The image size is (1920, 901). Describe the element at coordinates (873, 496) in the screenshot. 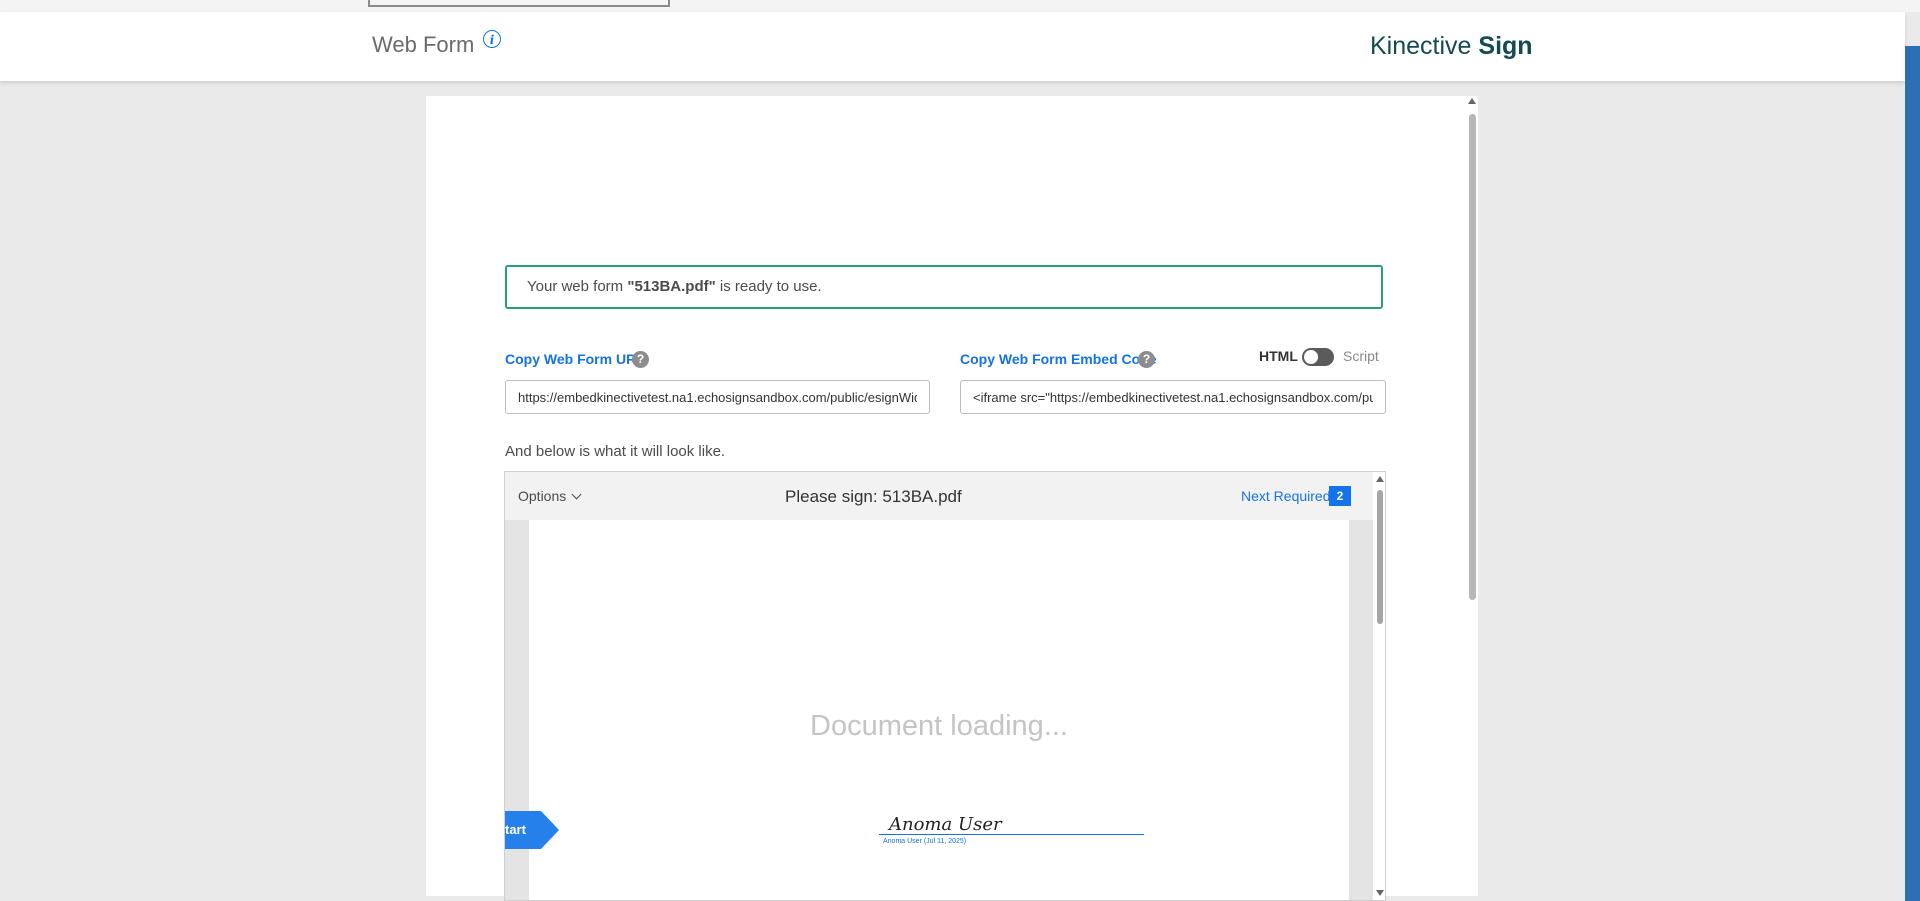

I see `preview-title: Please sign: 513BA.pdf` at that location.